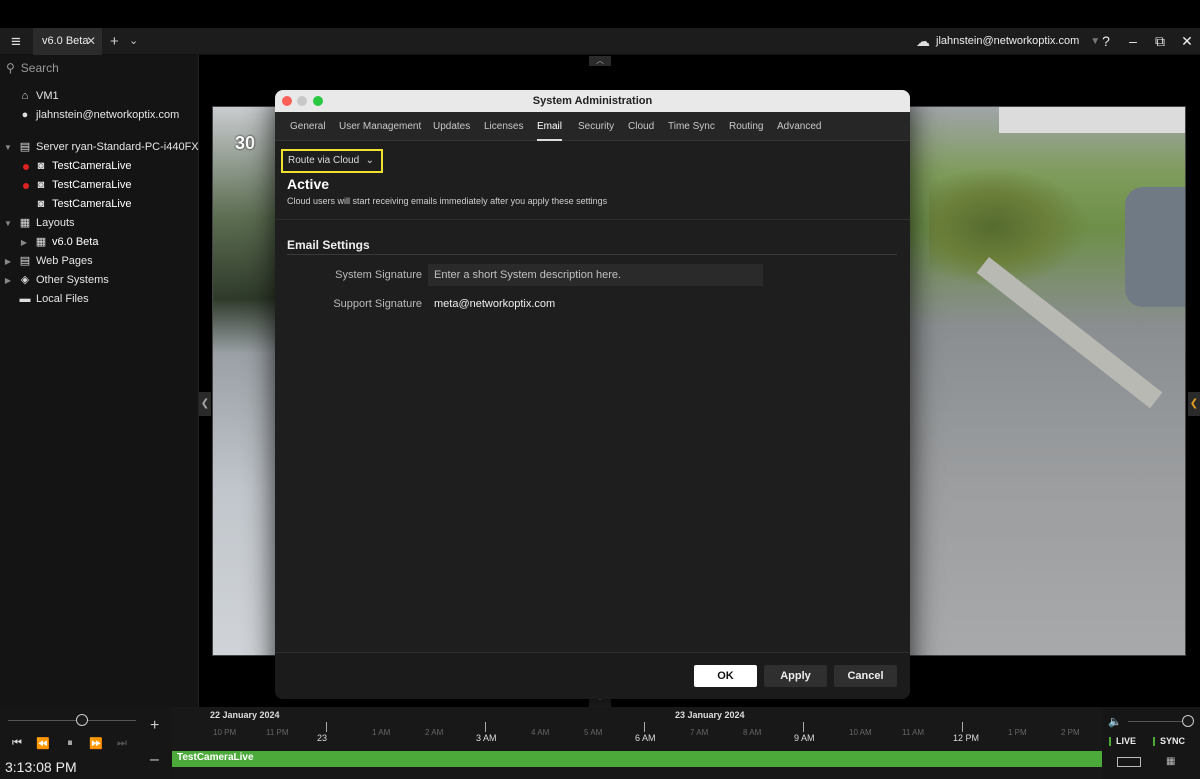  I want to click on camera-track: TestCameraLive, so click(637, 759).